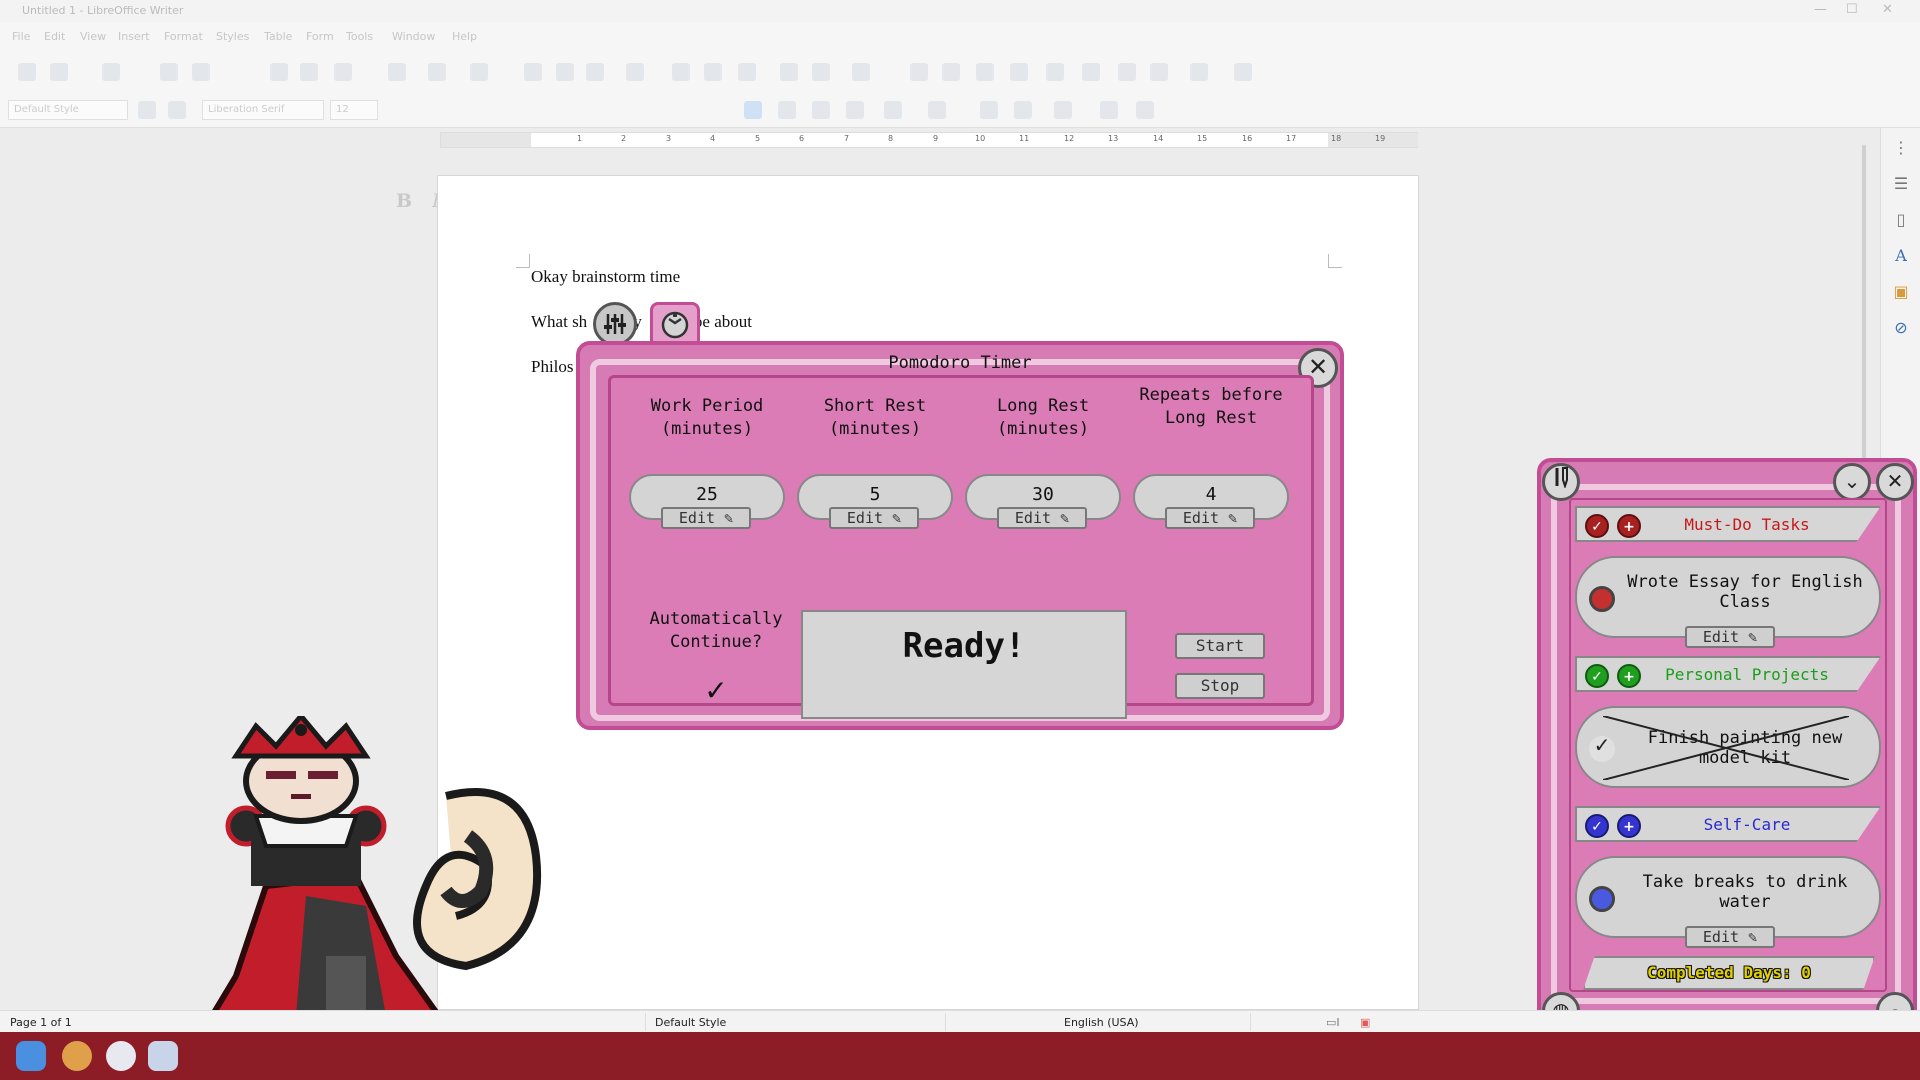 This screenshot has width=1920, height=1080. Describe the element at coordinates (437, 72) in the screenshot. I see `undo-icon` at that location.